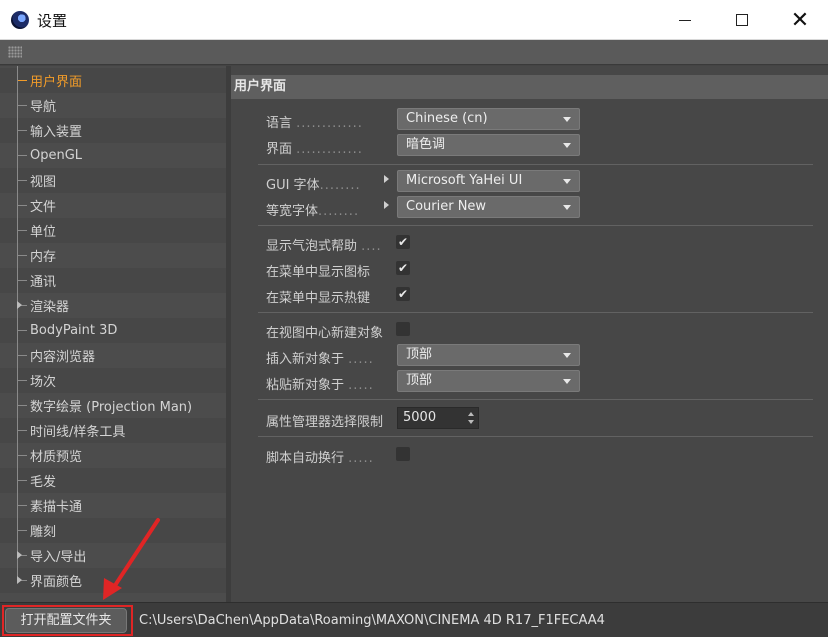 The width and height of the screenshot is (828, 637). What do you see at coordinates (43, 282) in the screenshot?
I see `sidebar-item-label: 通讯` at bounding box center [43, 282].